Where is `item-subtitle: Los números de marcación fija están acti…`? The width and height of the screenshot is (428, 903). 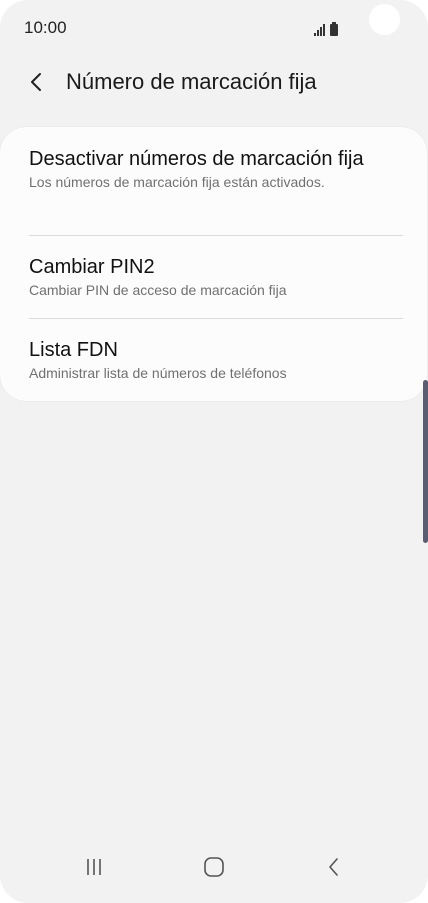 item-subtitle: Los números de marcación fija están acti… is located at coordinates (177, 182).